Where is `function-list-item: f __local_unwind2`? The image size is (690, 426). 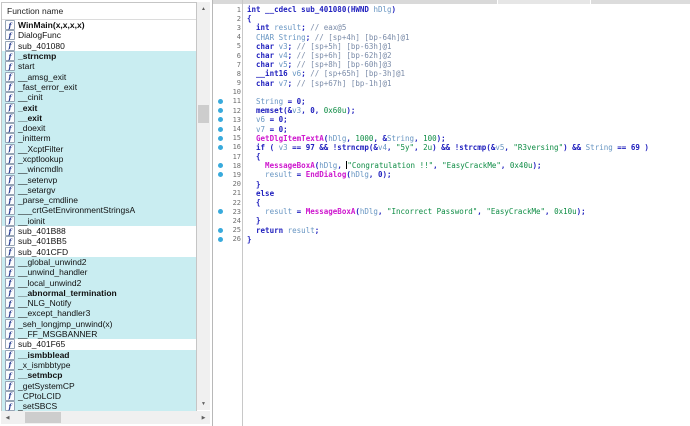
function-list-item: f __local_unwind2 is located at coordinates (99, 282).